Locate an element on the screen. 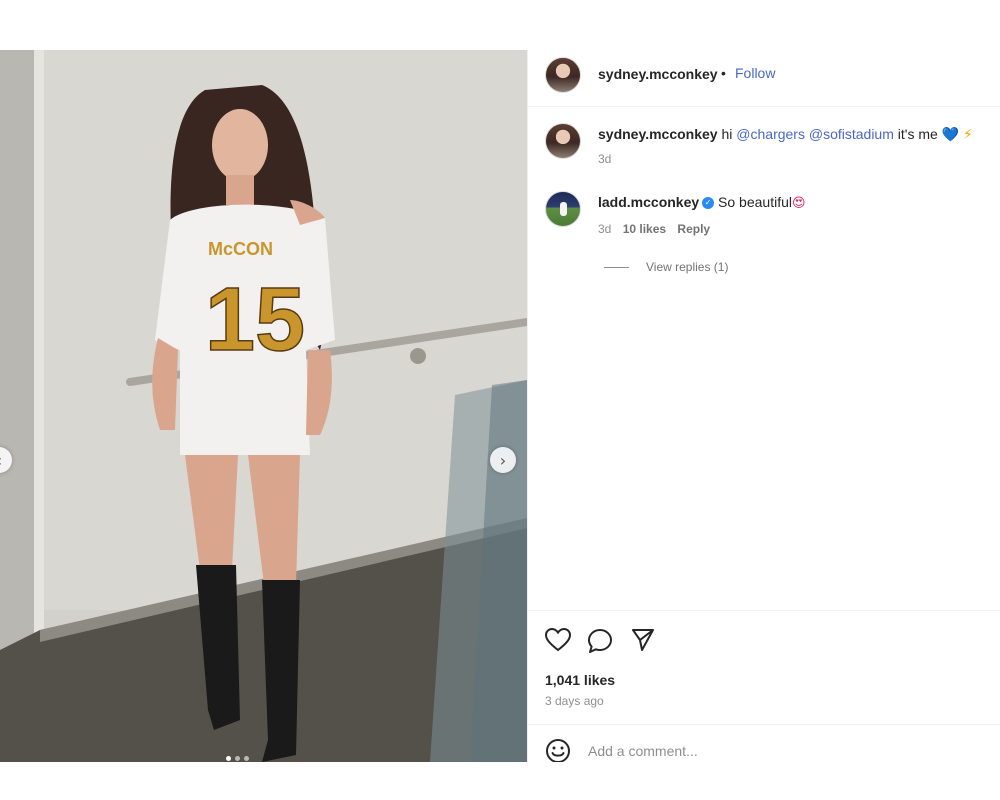  mention-link: @sofistadium is located at coordinates (851, 134).